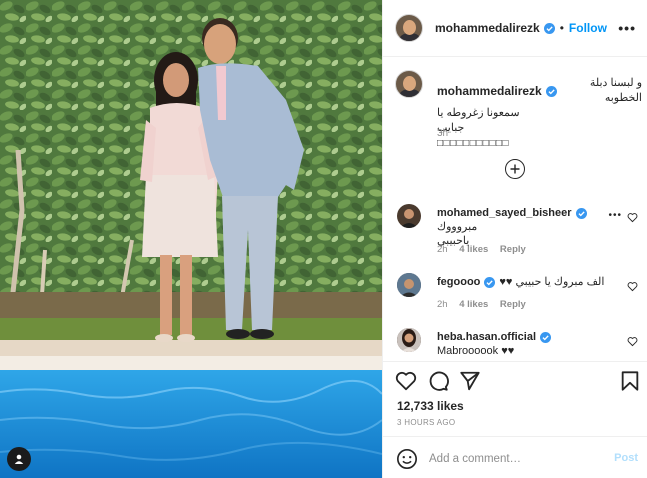  Describe the element at coordinates (627, 28) in the screenshot. I see `more-options-button: •••` at that location.